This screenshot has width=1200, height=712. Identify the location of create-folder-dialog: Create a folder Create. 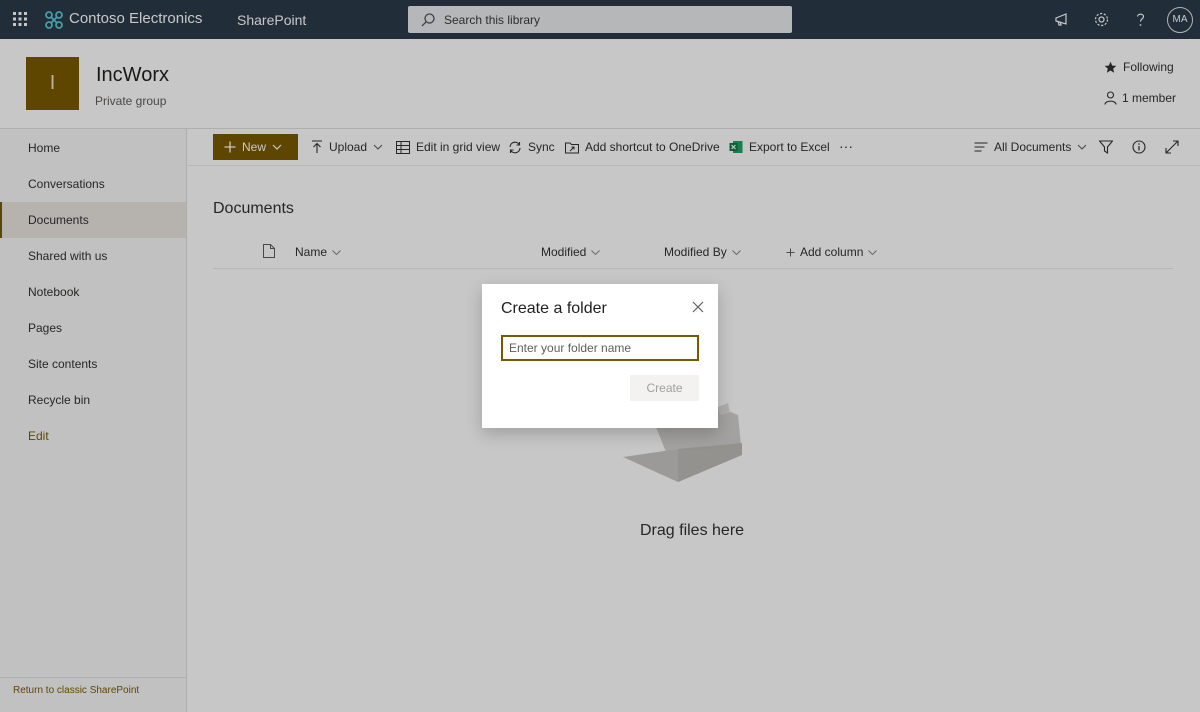
(600, 356).